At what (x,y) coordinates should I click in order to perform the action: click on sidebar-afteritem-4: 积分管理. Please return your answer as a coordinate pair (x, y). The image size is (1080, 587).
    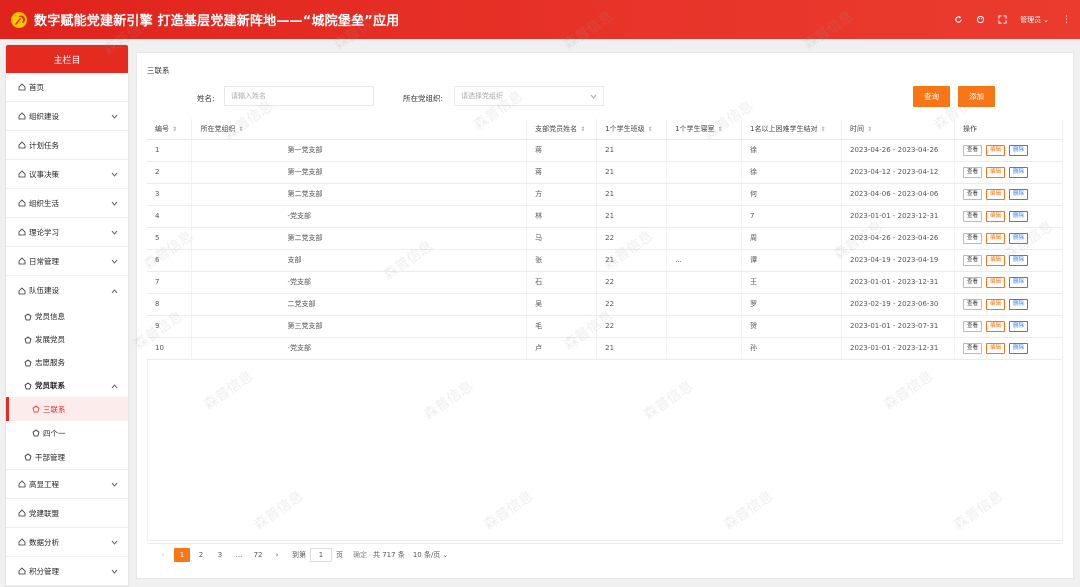
    Looking at the image, I should click on (67, 571).